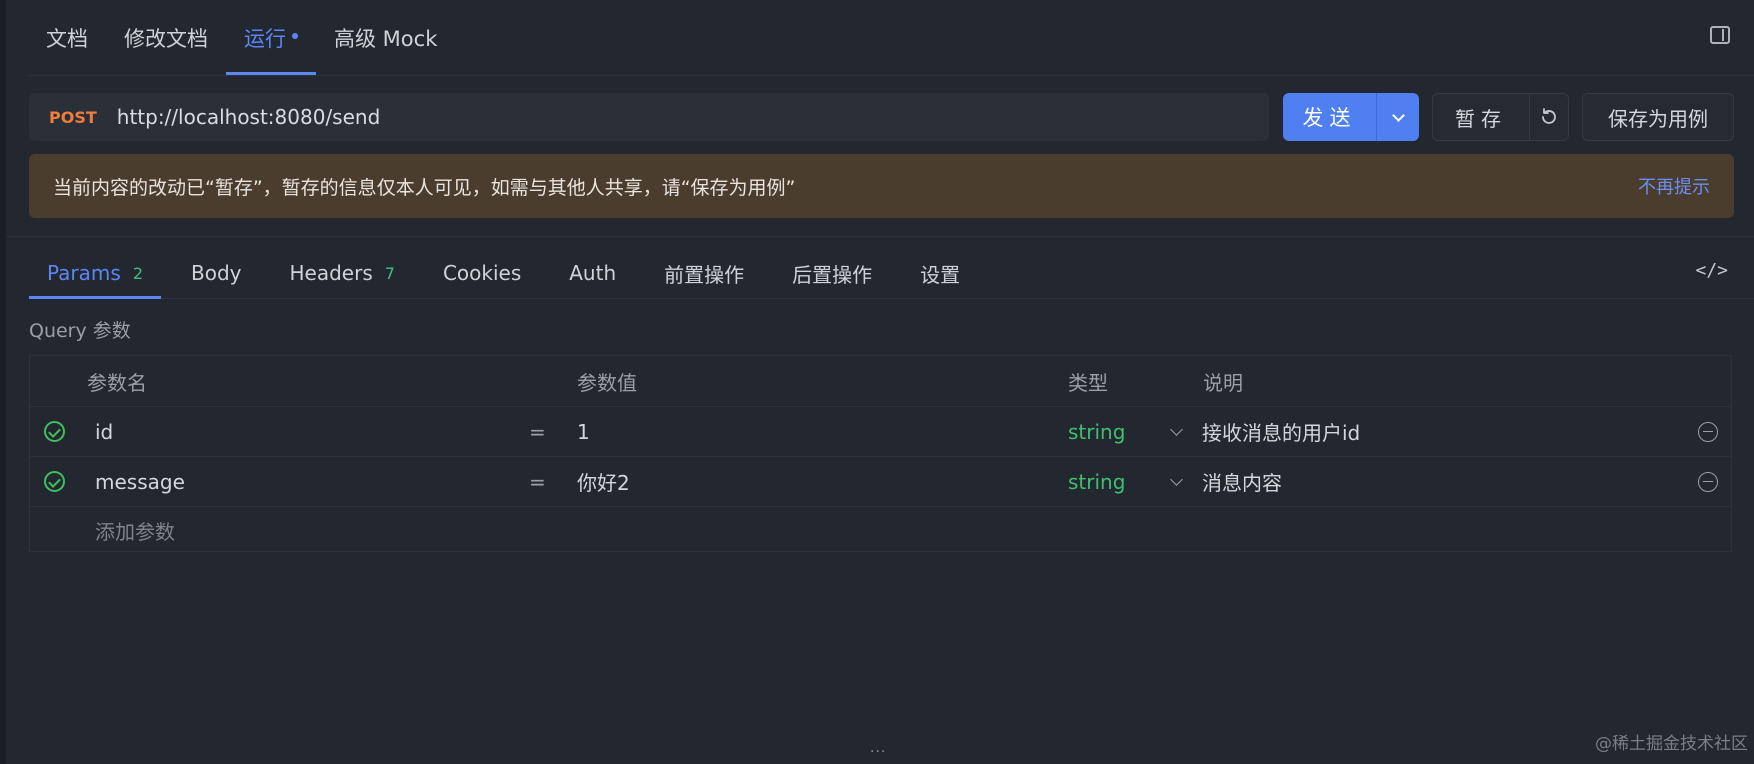 The image size is (1754, 764). I want to click on method-label: POST, so click(73, 117).